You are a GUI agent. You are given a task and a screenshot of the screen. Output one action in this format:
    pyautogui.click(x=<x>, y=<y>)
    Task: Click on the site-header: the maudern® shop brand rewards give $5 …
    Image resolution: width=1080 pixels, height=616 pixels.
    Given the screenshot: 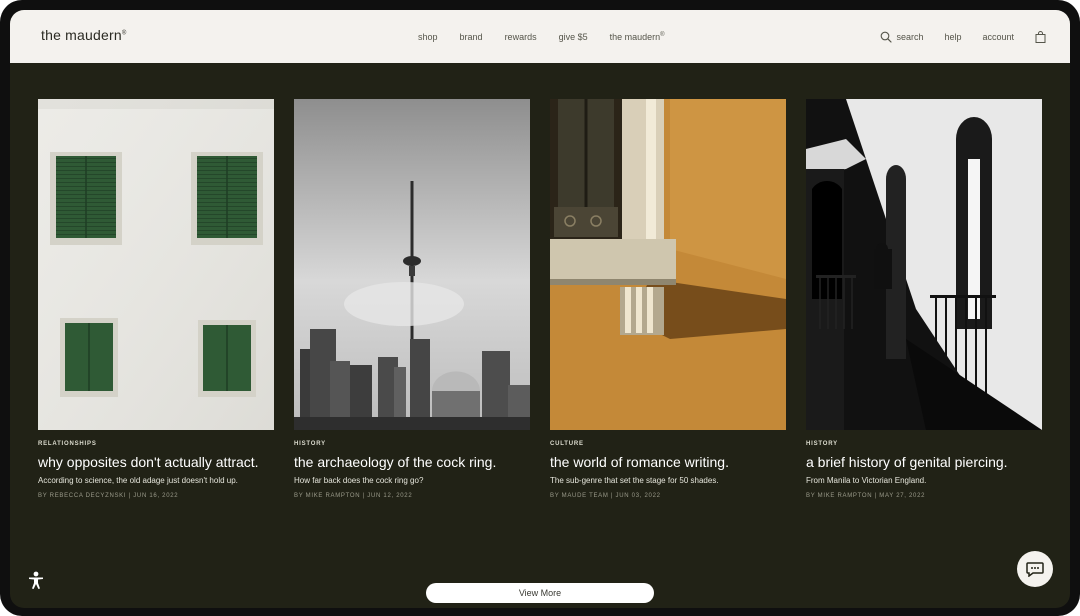 What is the action you would take?
    pyautogui.click(x=540, y=36)
    